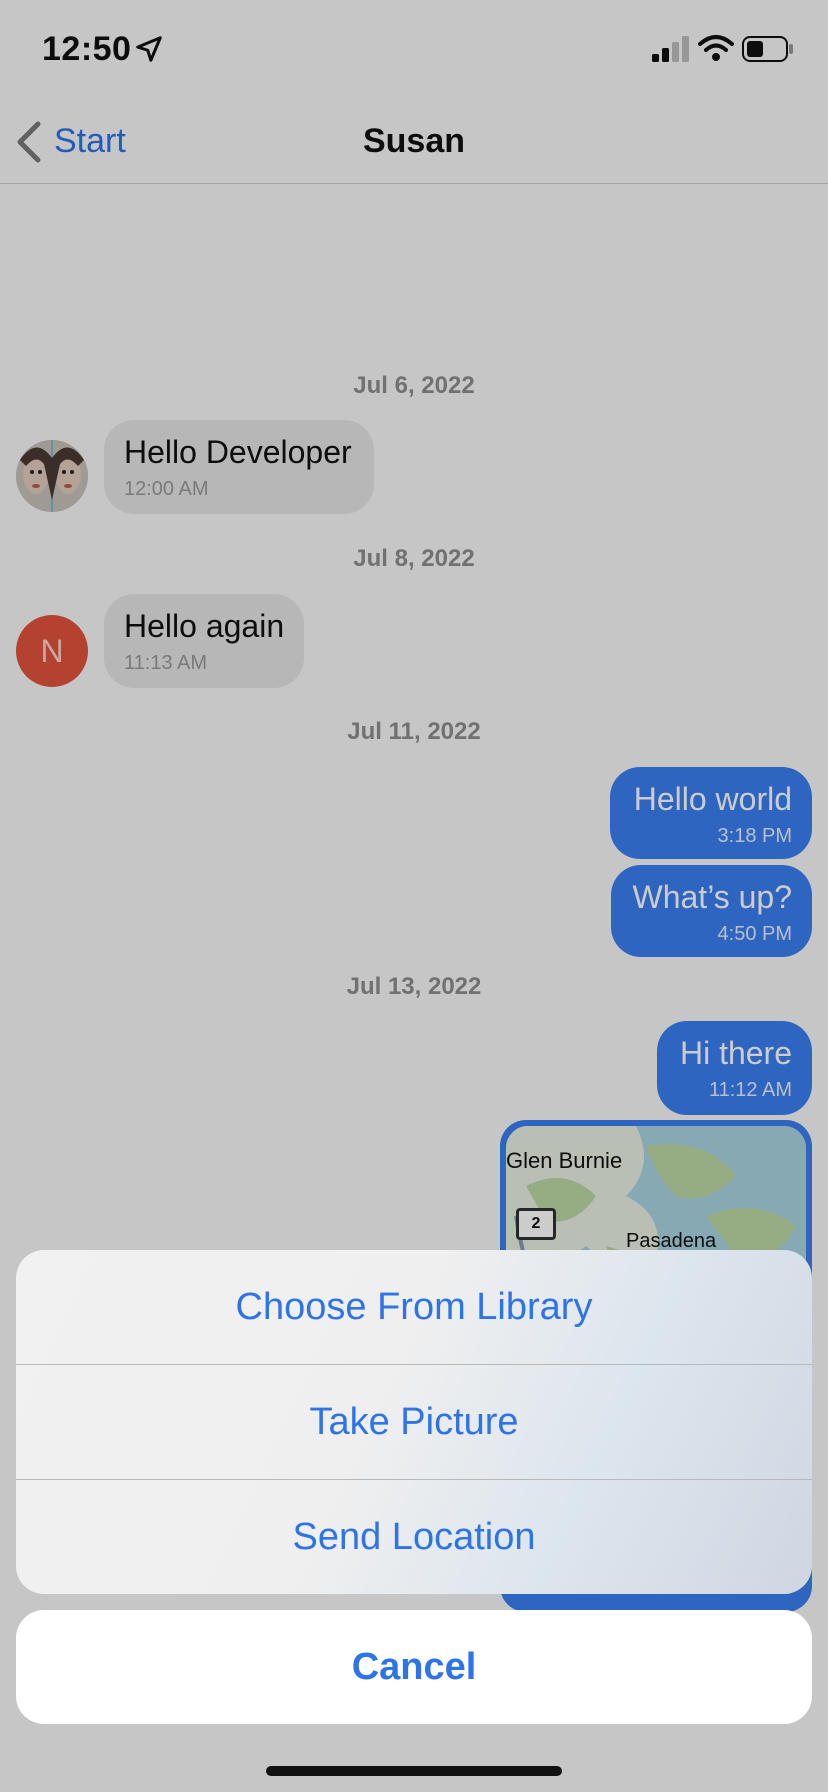 Image resolution: width=828 pixels, height=1792 pixels. What do you see at coordinates (414, 1537) in the screenshot?
I see `send-location-button: Send Location` at bounding box center [414, 1537].